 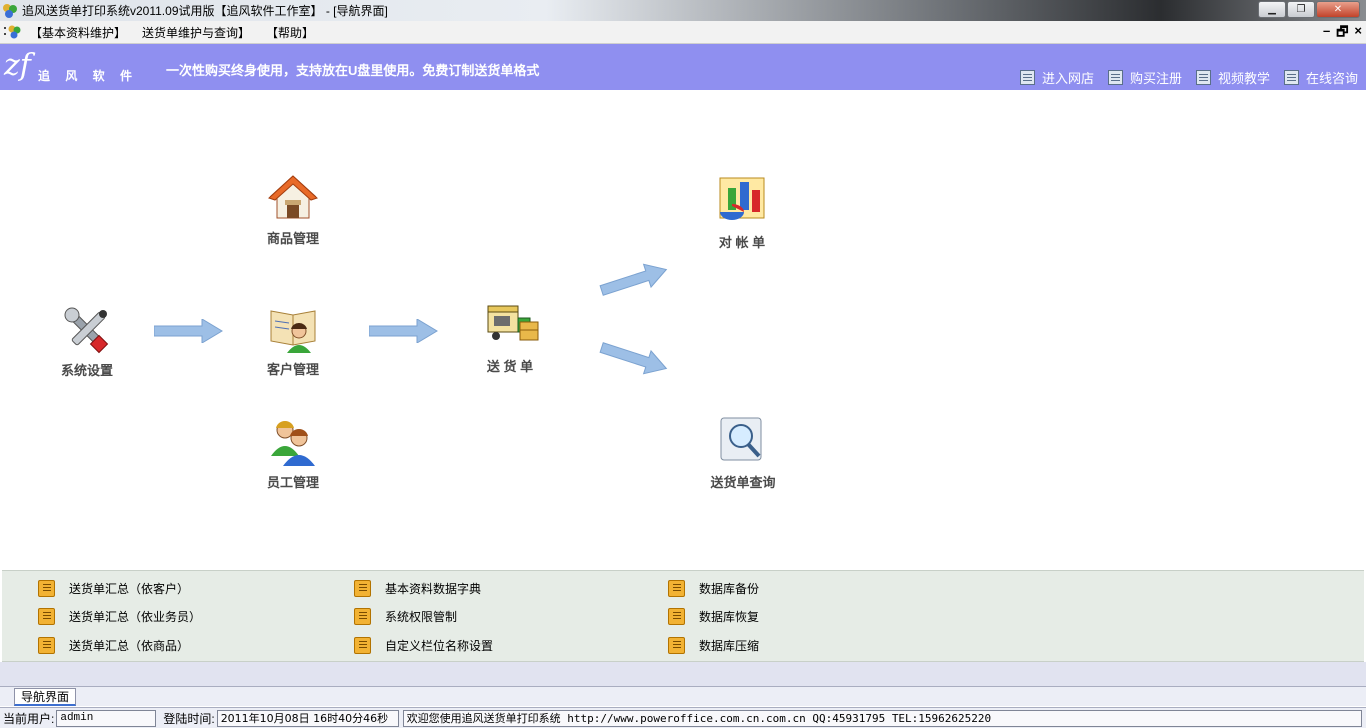 I want to click on quick-permissions: 系统权限管制, so click(x=405, y=616).